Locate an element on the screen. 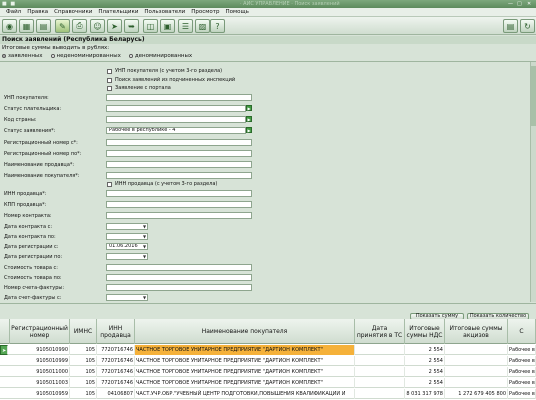 Image resolution: width=536 pixels, height=400 pixels. minimize-icon: — is located at coordinates (510, 4).